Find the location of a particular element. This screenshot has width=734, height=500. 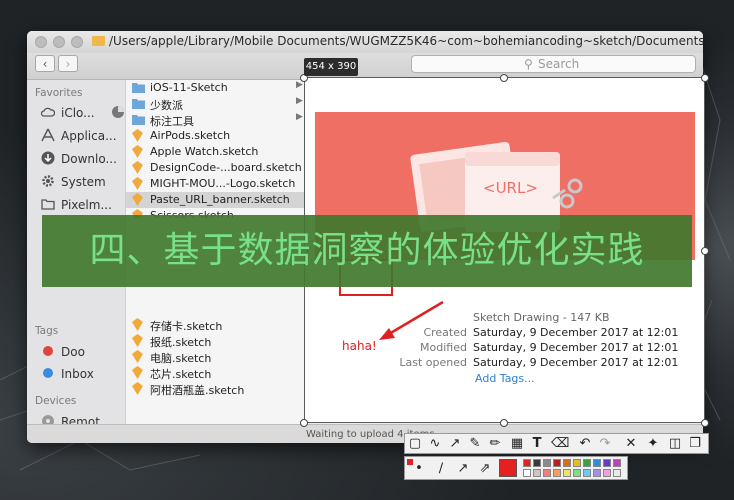

modified-label: Modified is located at coordinates (443, 347).